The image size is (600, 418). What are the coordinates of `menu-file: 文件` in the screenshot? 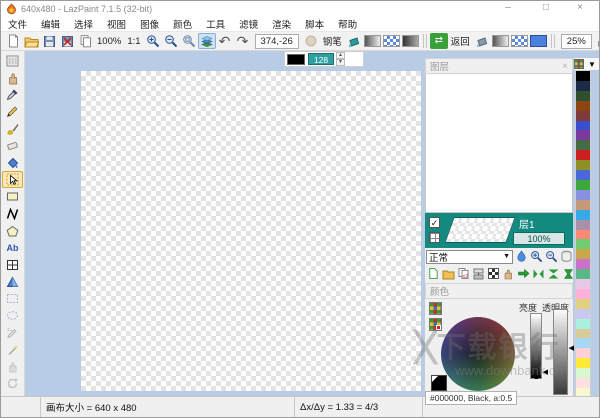 It's located at (17, 24).